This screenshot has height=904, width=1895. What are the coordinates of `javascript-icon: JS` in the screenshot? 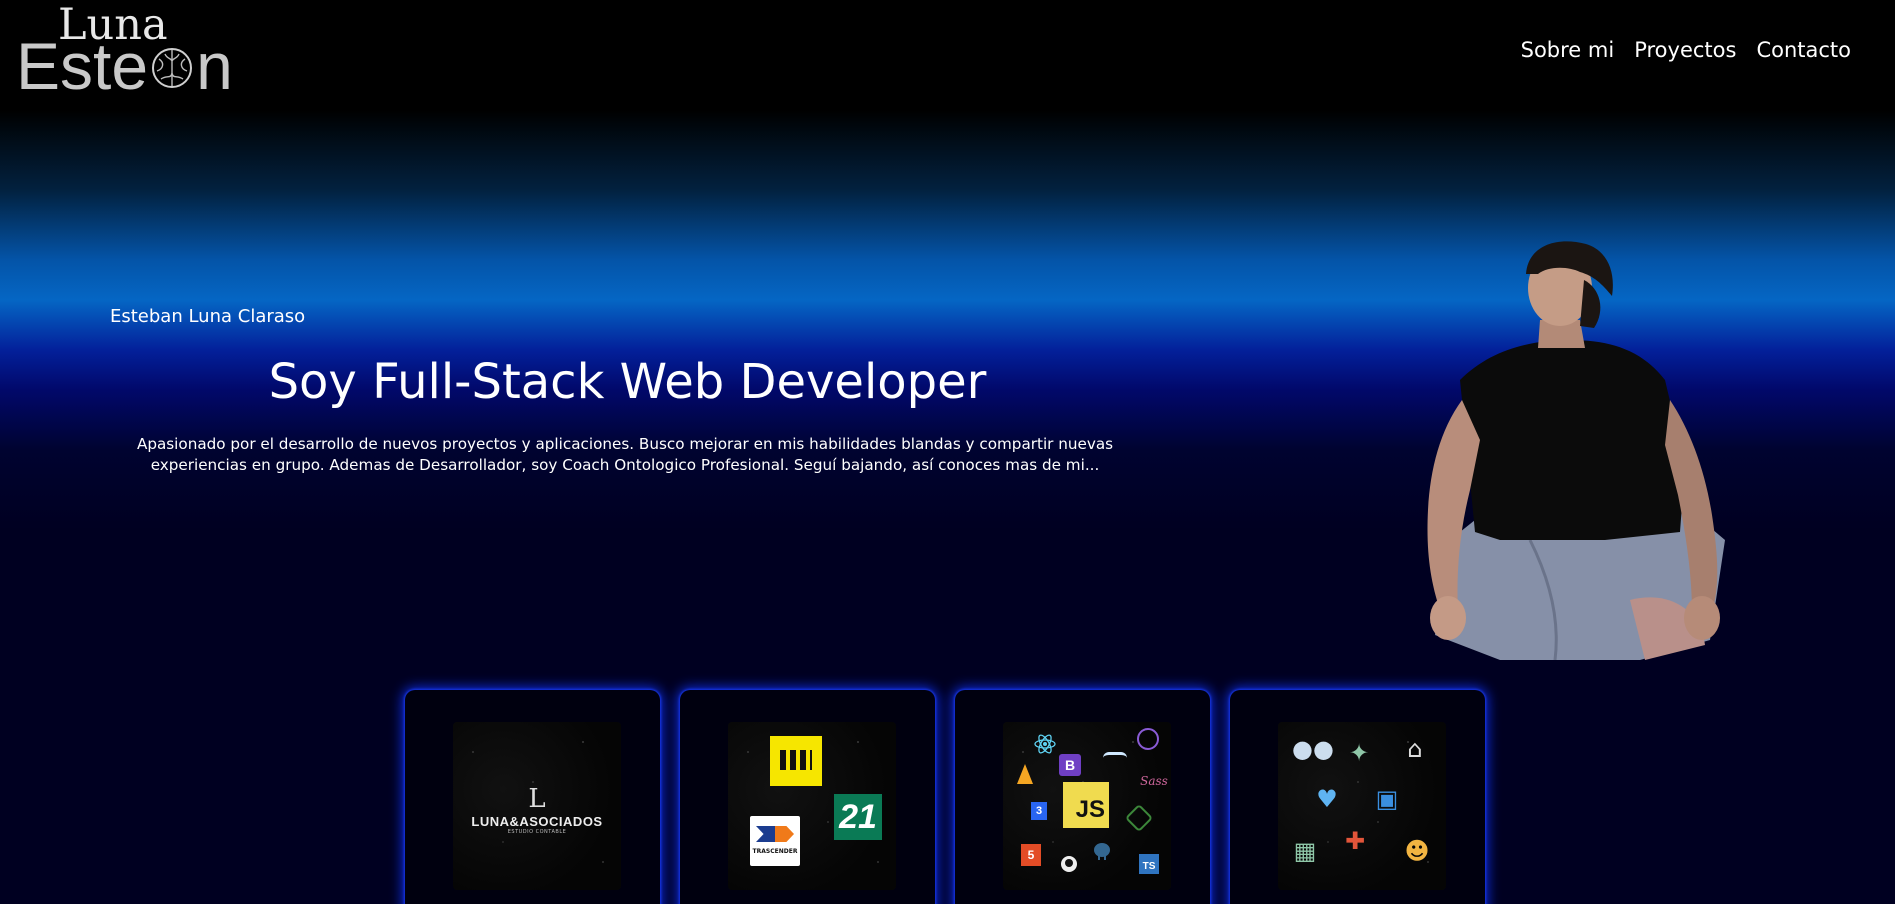 It's located at (1086, 805).